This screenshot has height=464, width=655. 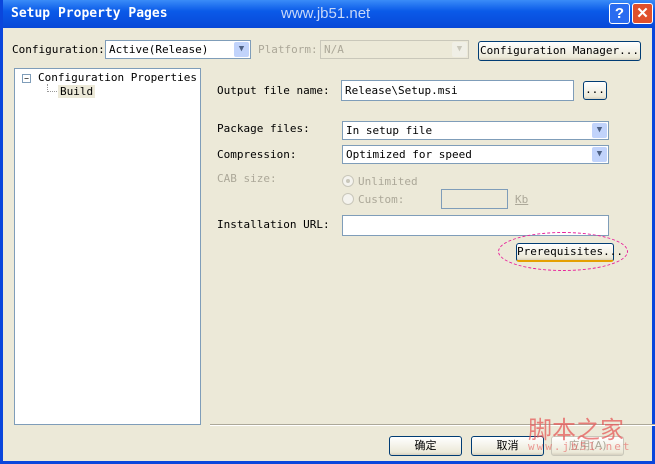 I want to click on output-file-label: Output file name:, so click(x=273, y=90).